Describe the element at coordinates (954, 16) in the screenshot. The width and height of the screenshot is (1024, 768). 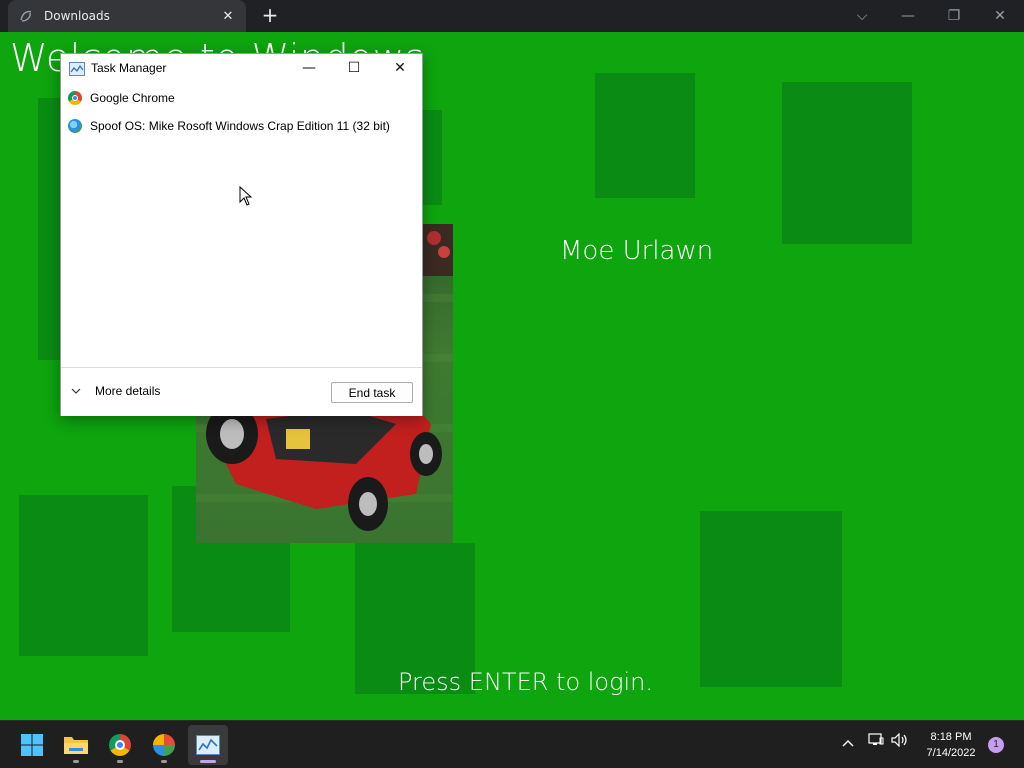
I see `browser-restore-button: ❐` at that location.